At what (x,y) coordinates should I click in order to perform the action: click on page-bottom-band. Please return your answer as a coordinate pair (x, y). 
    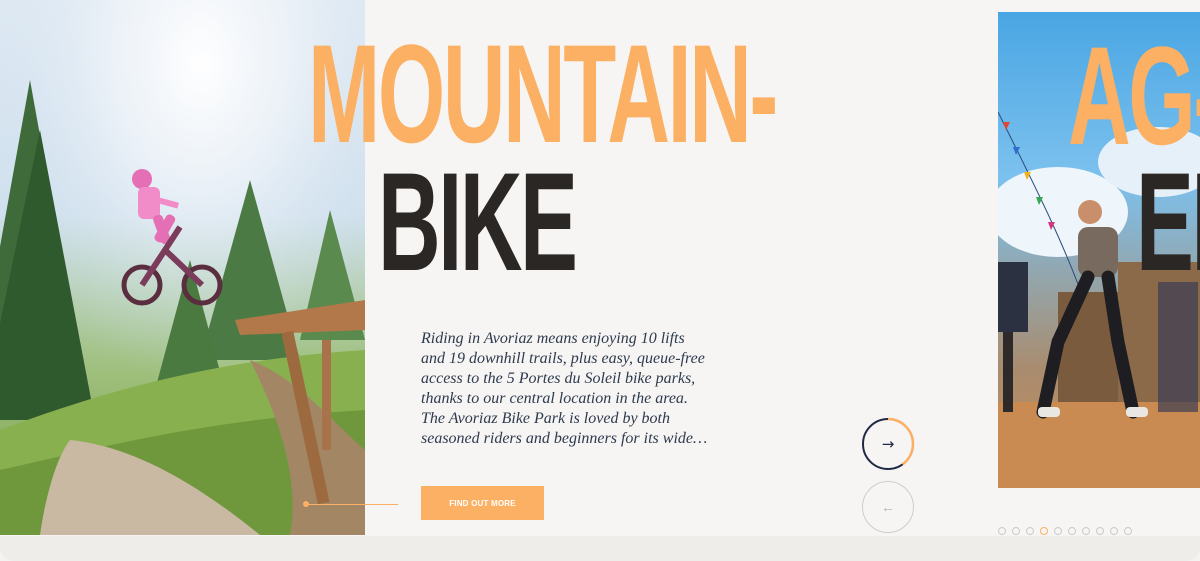
    Looking at the image, I should click on (600, 548).